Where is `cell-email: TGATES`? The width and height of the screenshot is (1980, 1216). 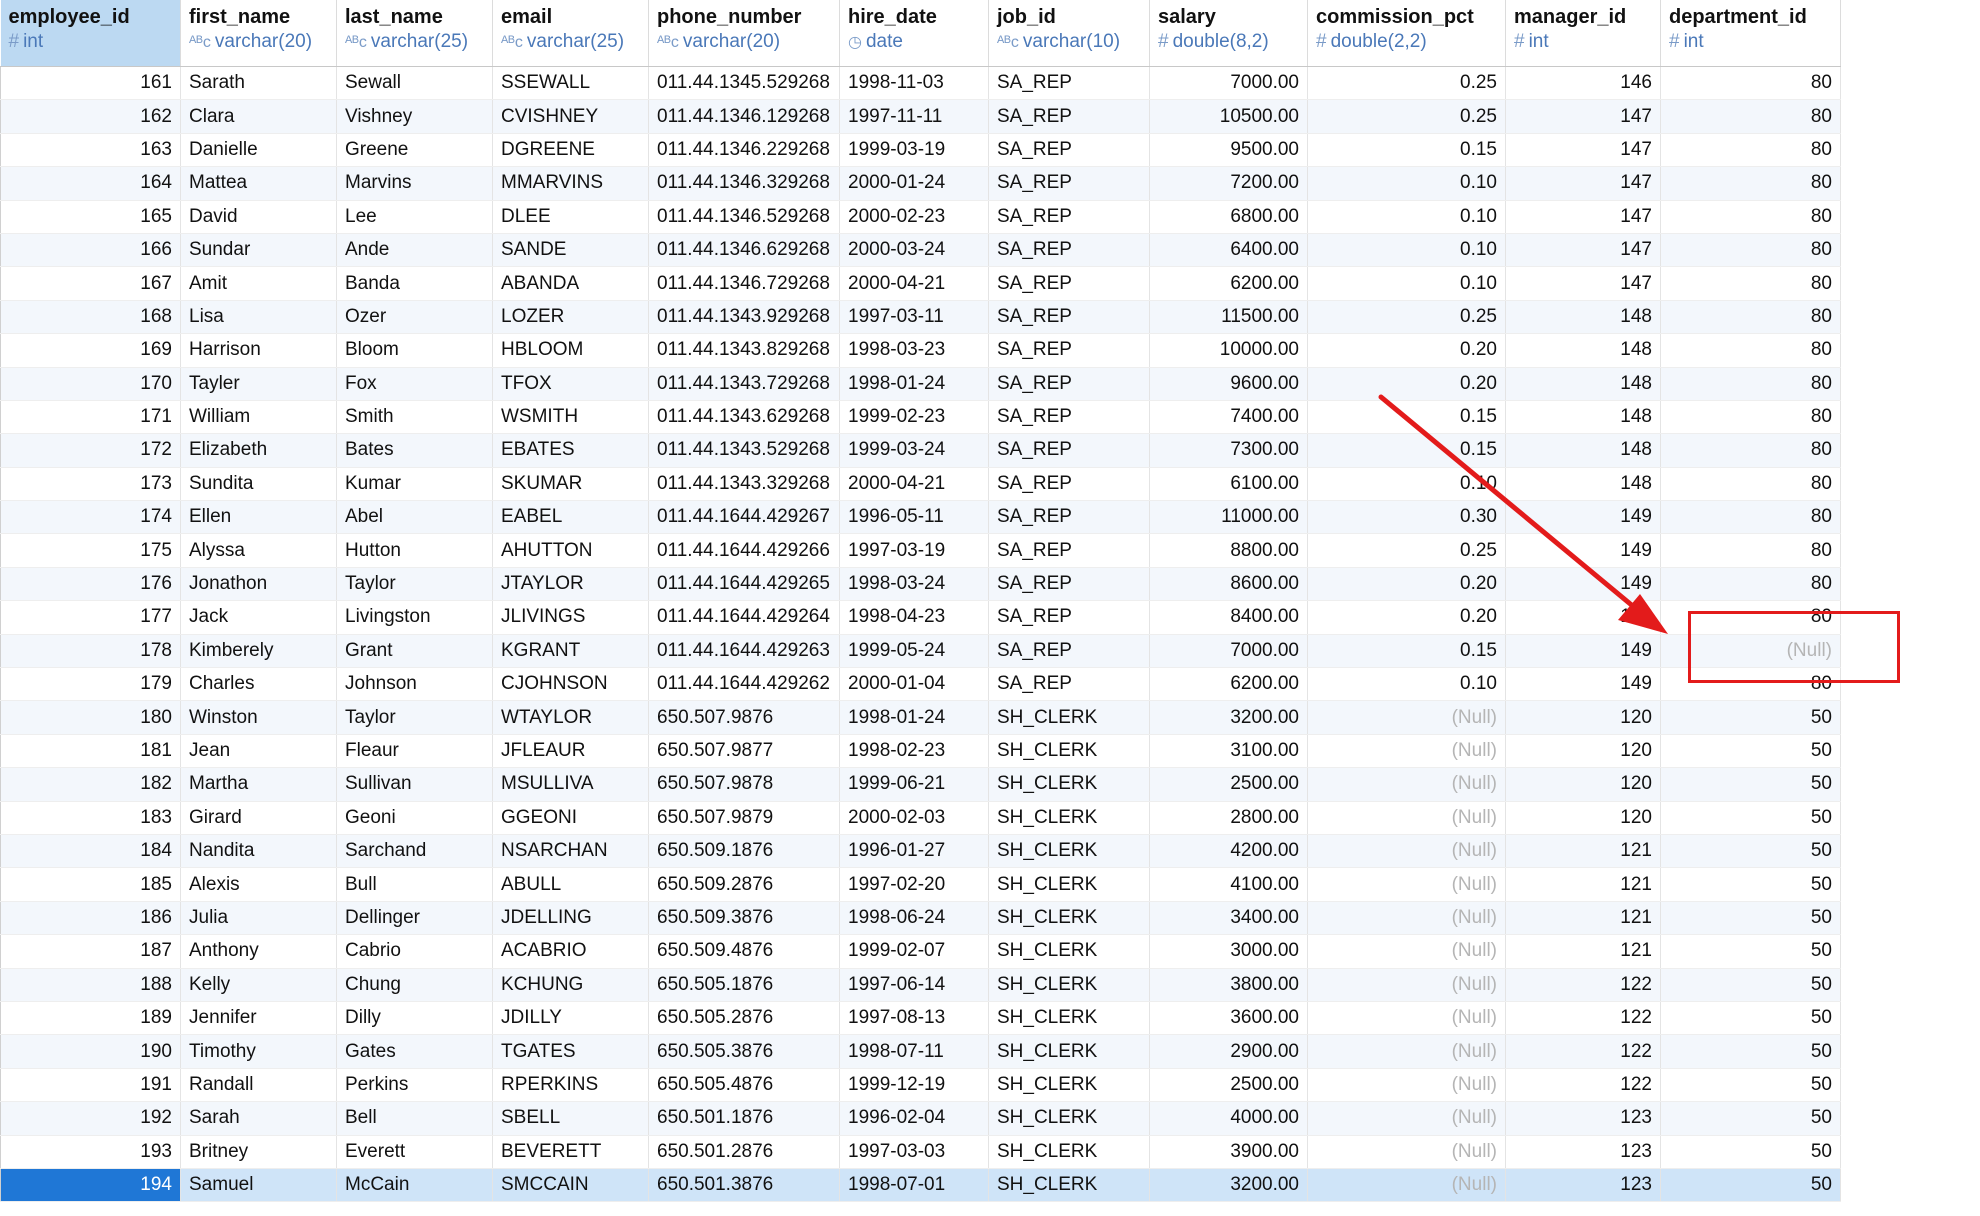
cell-email: TGATES is located at coordinates (570, 1051).